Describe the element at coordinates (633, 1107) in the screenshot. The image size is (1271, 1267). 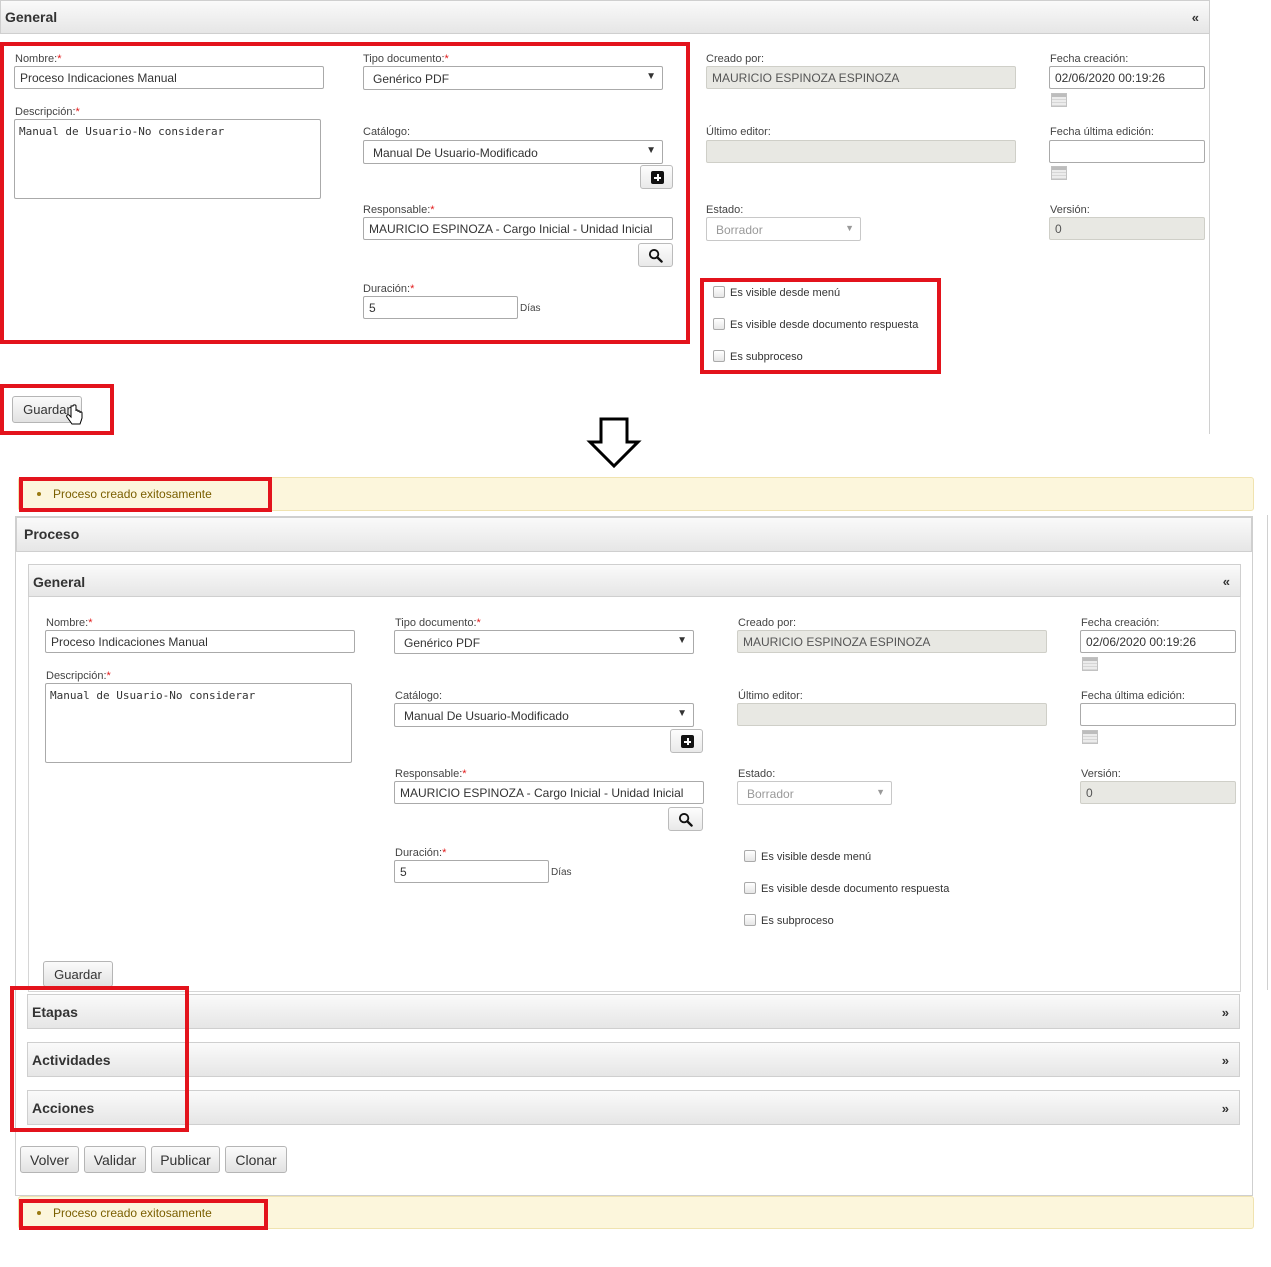
I see `section-acciones: Acciones »` at that location.